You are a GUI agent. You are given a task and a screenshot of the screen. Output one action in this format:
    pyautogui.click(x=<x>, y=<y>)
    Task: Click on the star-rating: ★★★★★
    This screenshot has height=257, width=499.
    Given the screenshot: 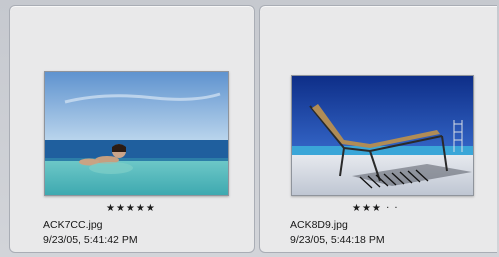 What is the action you would take?
    pyautogui.click(x=131, y=208)
    